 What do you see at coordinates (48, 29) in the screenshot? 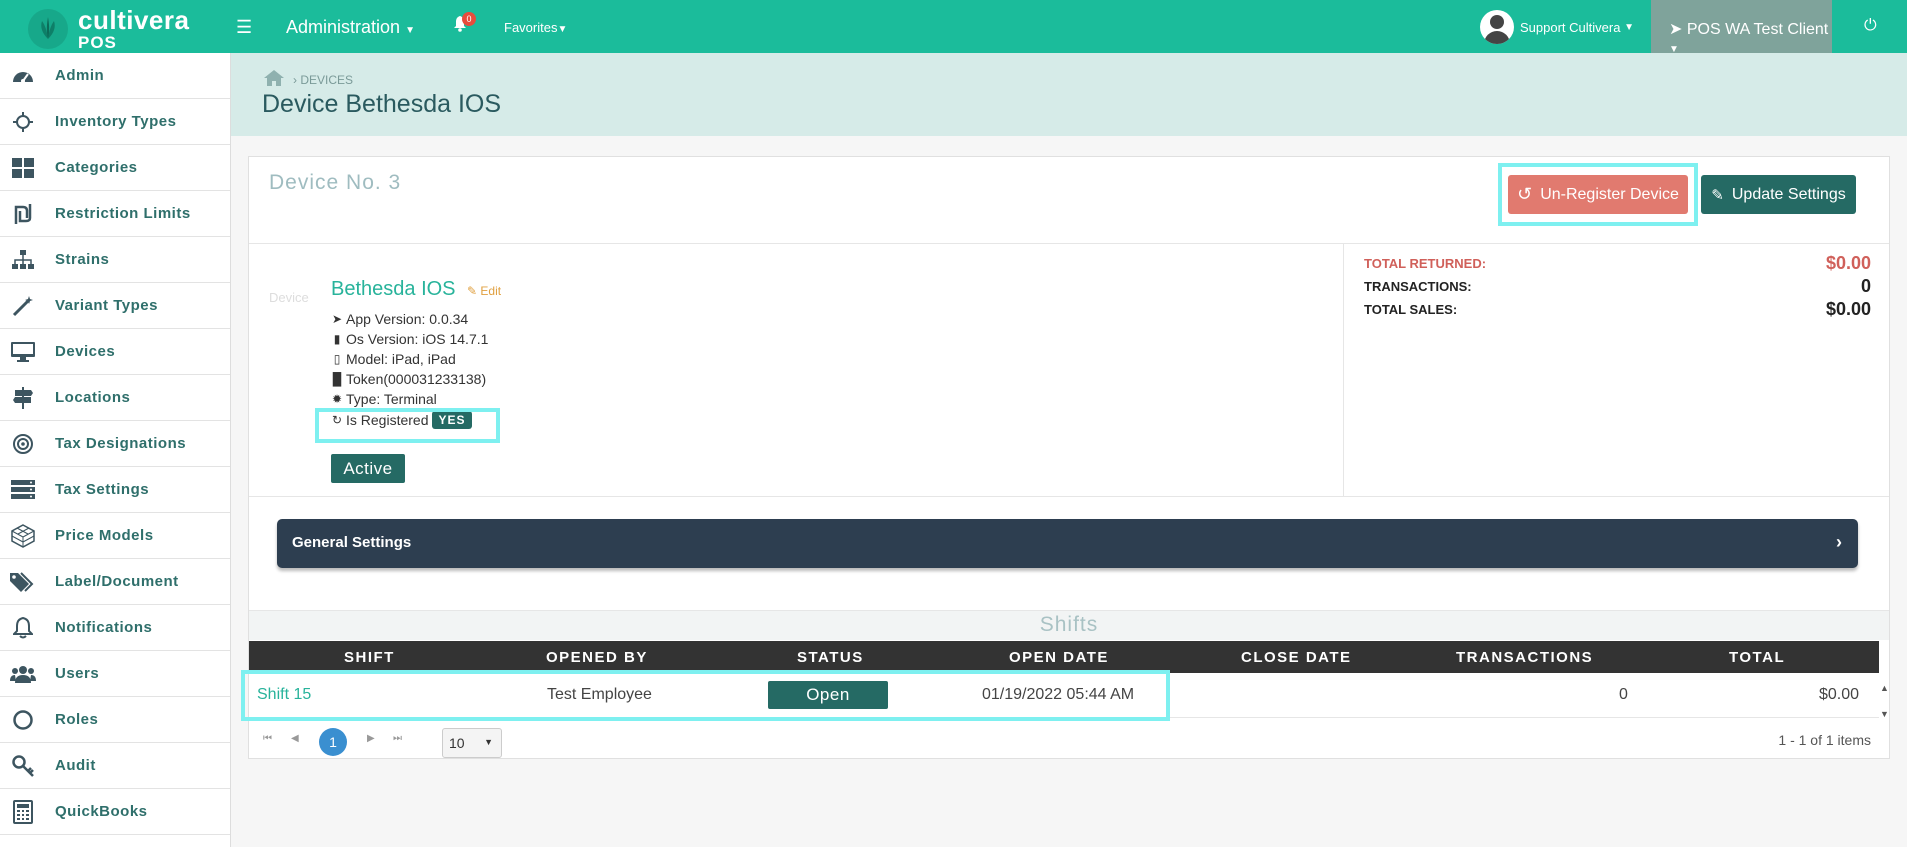
I see `logo-icon` at bounding box center [48, 29].